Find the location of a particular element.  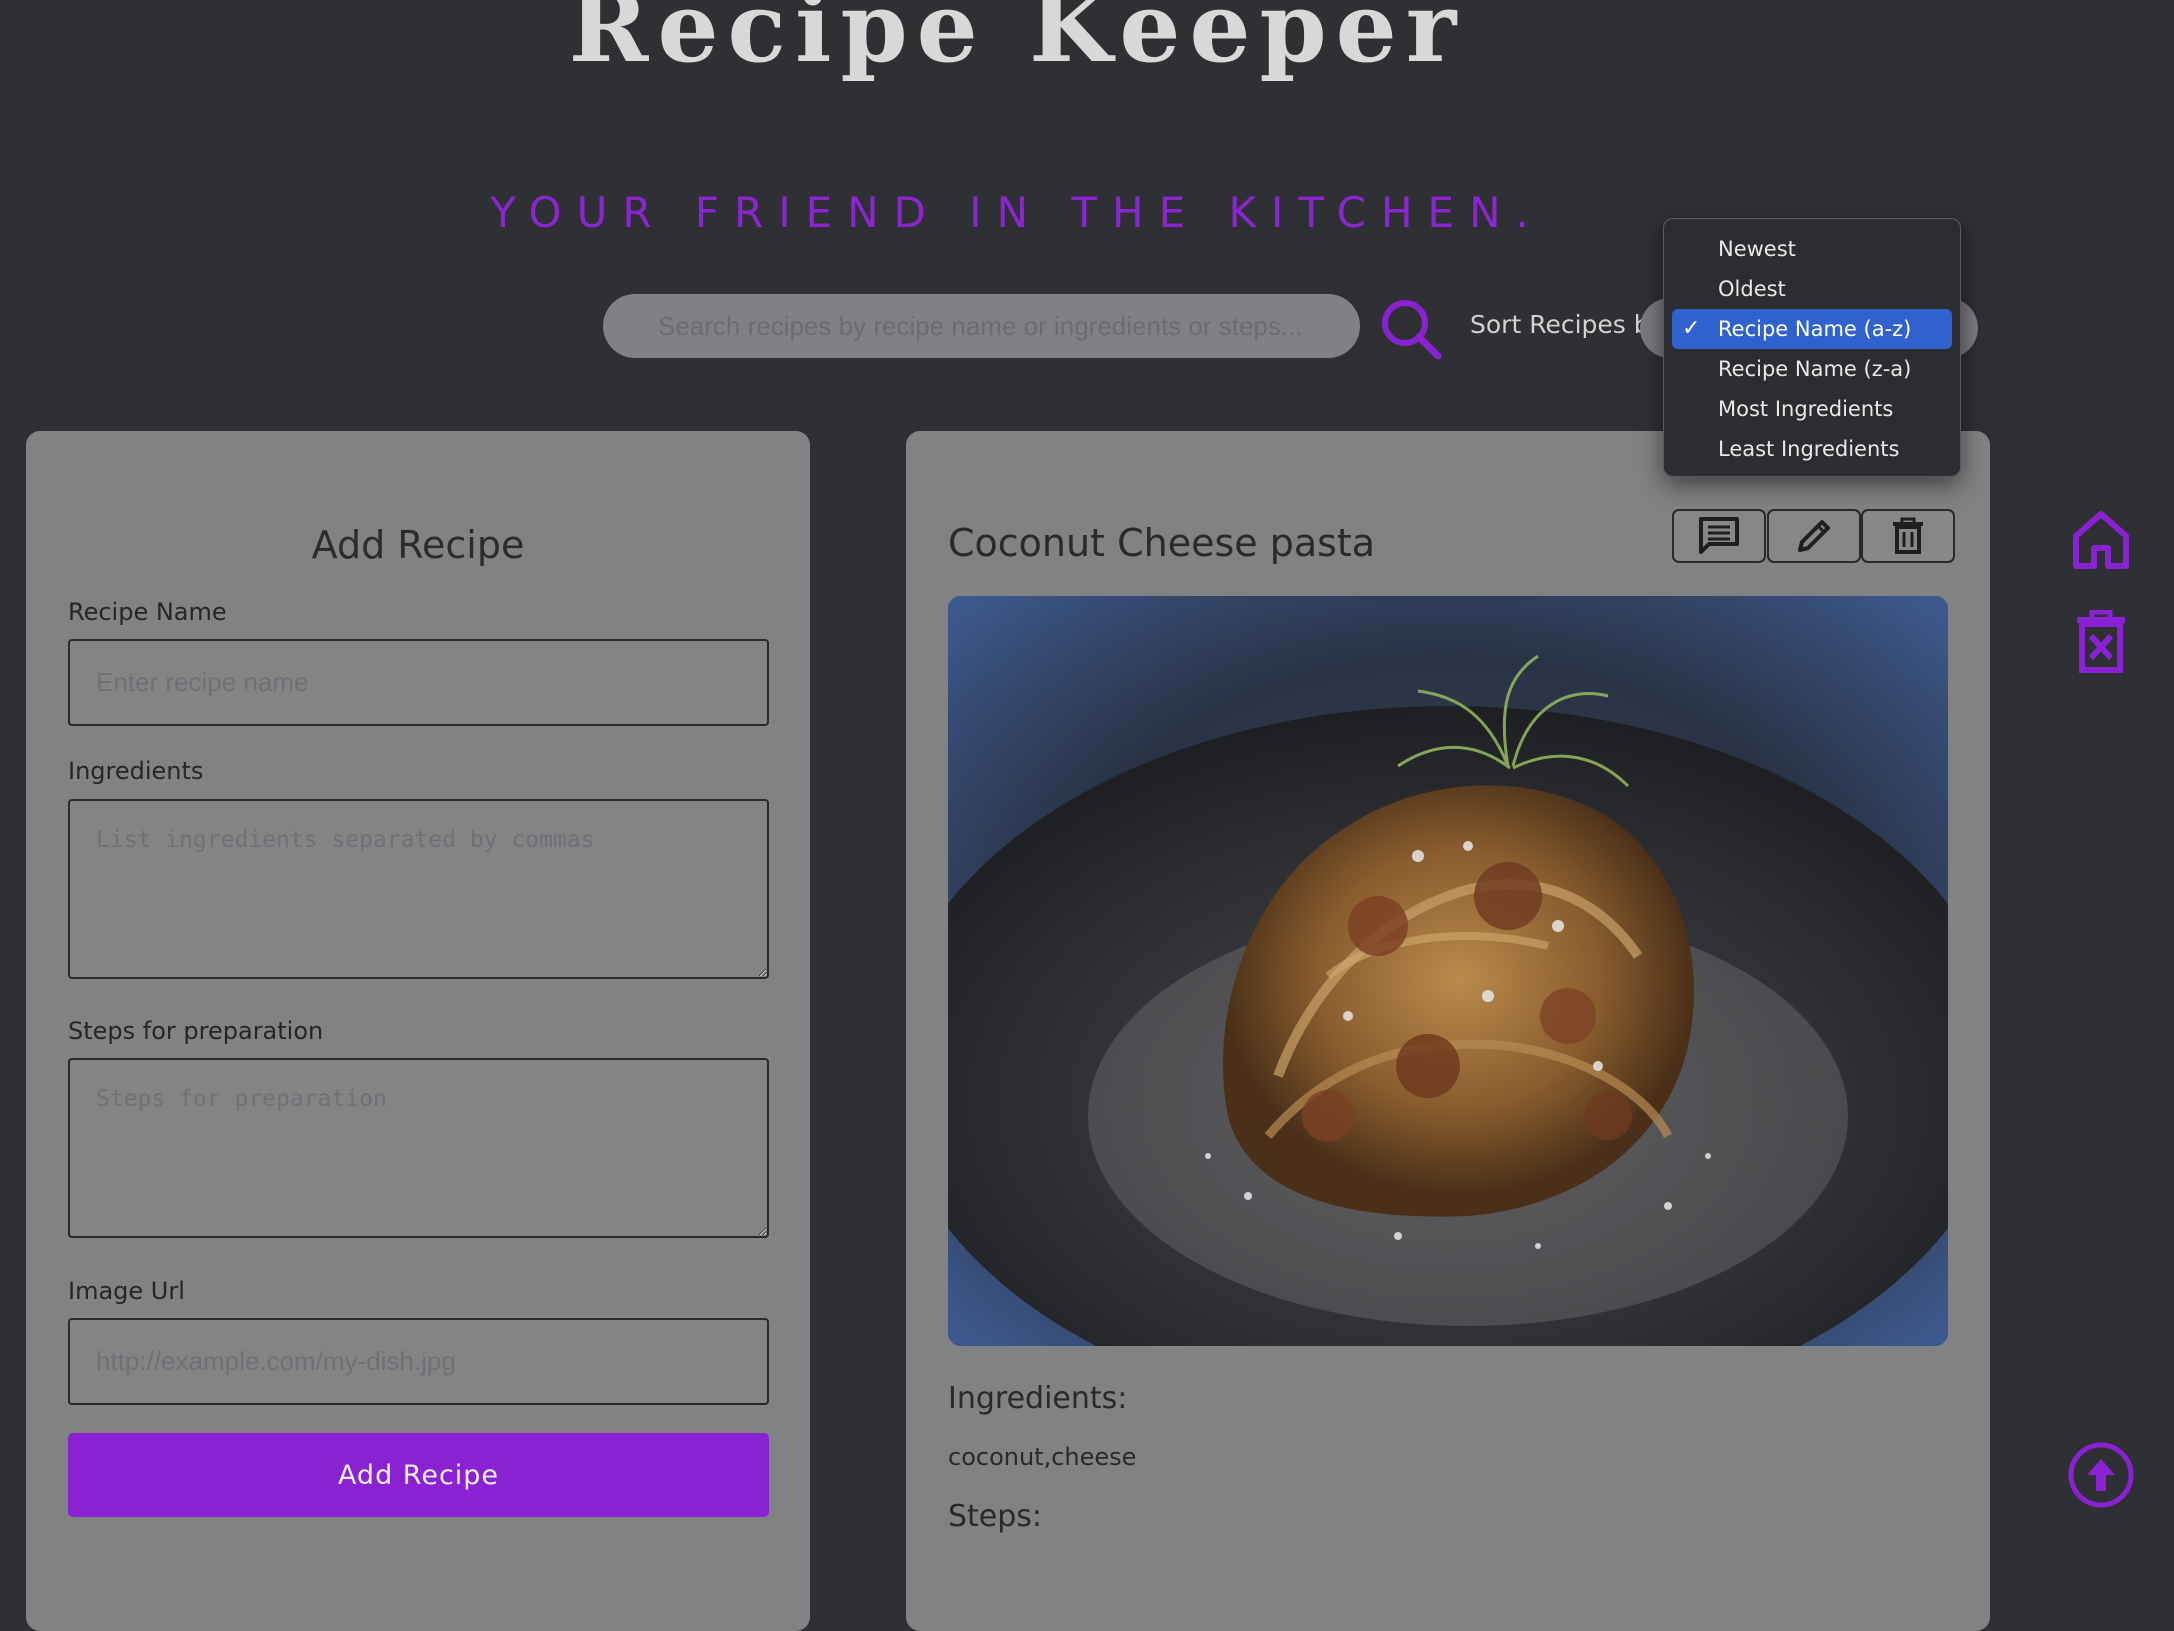

sort-option-name-a-z: ✓ Recipe Name (a-z) is located at coordinates (1812, 329).